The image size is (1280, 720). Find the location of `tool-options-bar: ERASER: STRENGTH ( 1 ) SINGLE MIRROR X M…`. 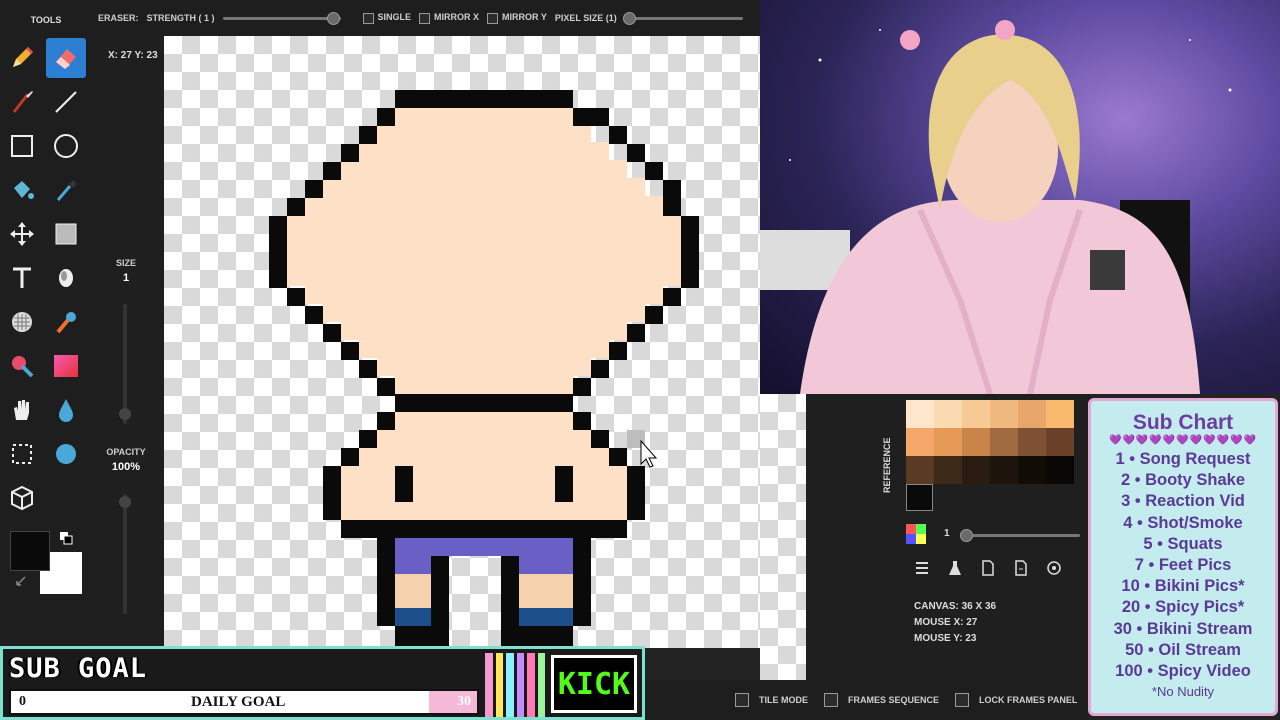

tool-options-bar: ERASER: STRENGTH ( 1 ) SINGLE MIRROR X M… is located at coordinates (426, 18).